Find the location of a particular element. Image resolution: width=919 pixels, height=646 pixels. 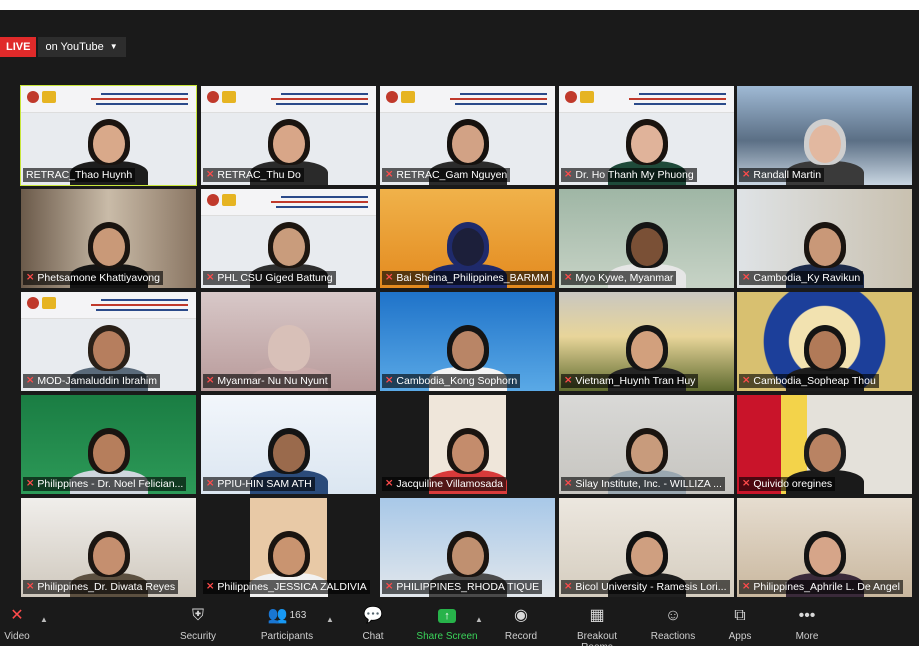

participant-tile: ⨯ RETRAC_Thu Do is located at coordinates (288, 135).